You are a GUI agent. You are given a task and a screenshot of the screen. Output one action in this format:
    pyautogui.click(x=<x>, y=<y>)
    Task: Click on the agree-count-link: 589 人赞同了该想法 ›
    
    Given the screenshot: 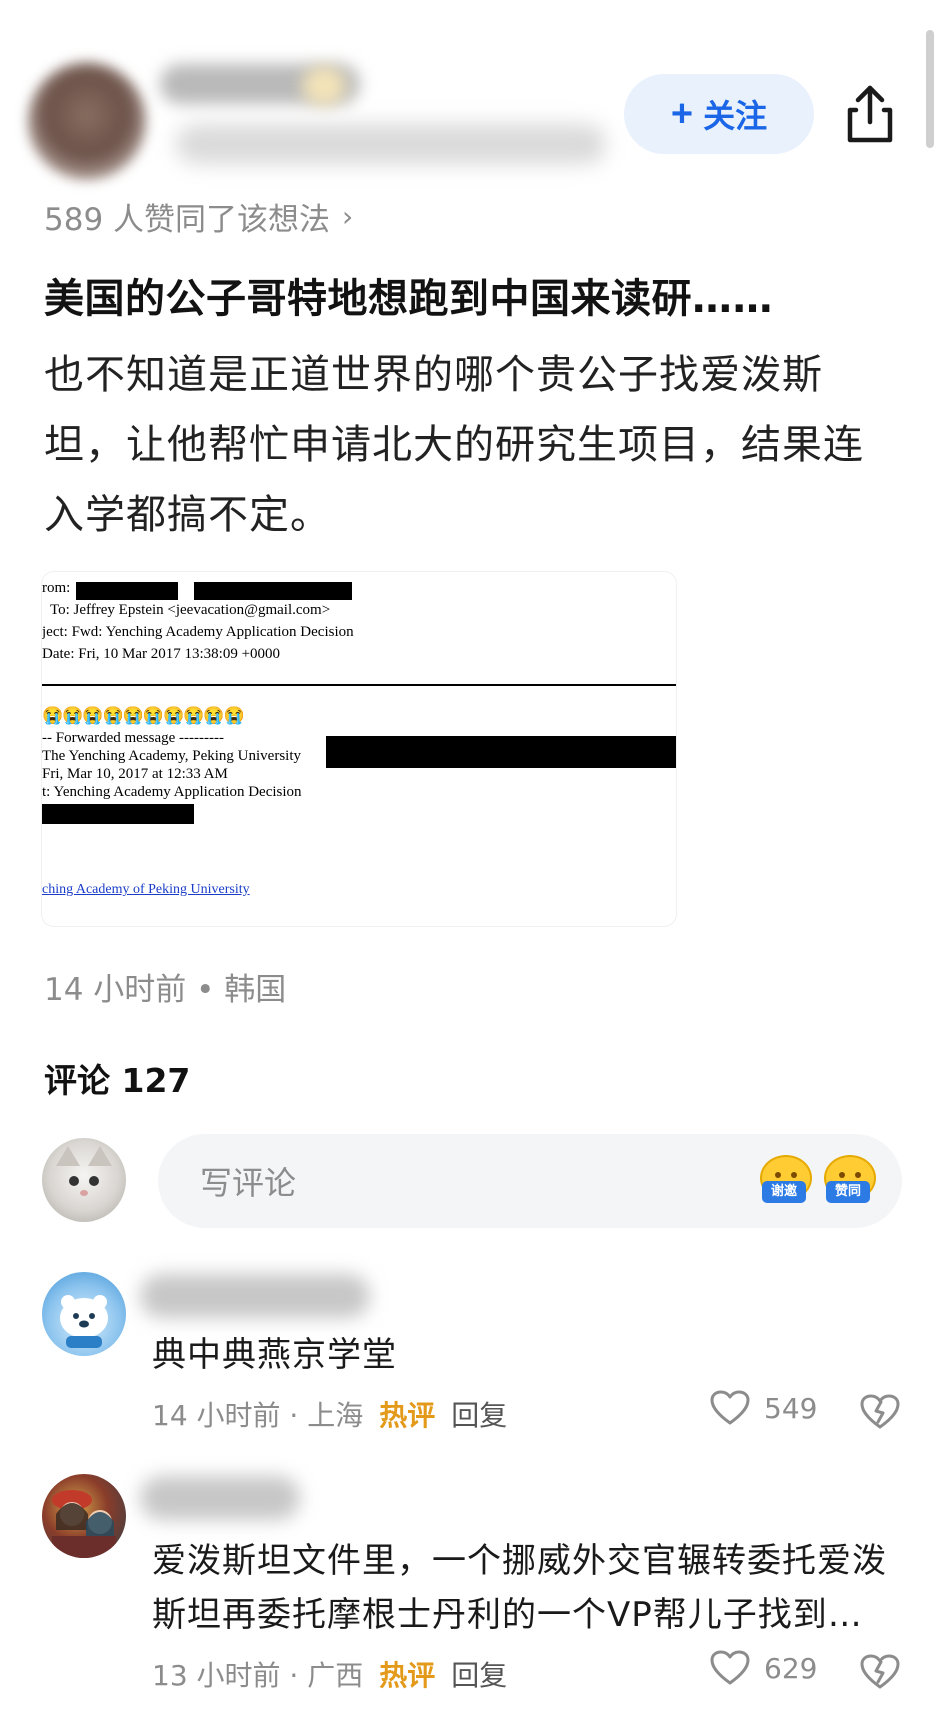 What is the action you would take?
    pyautogui.click(x=198, y=216)
    